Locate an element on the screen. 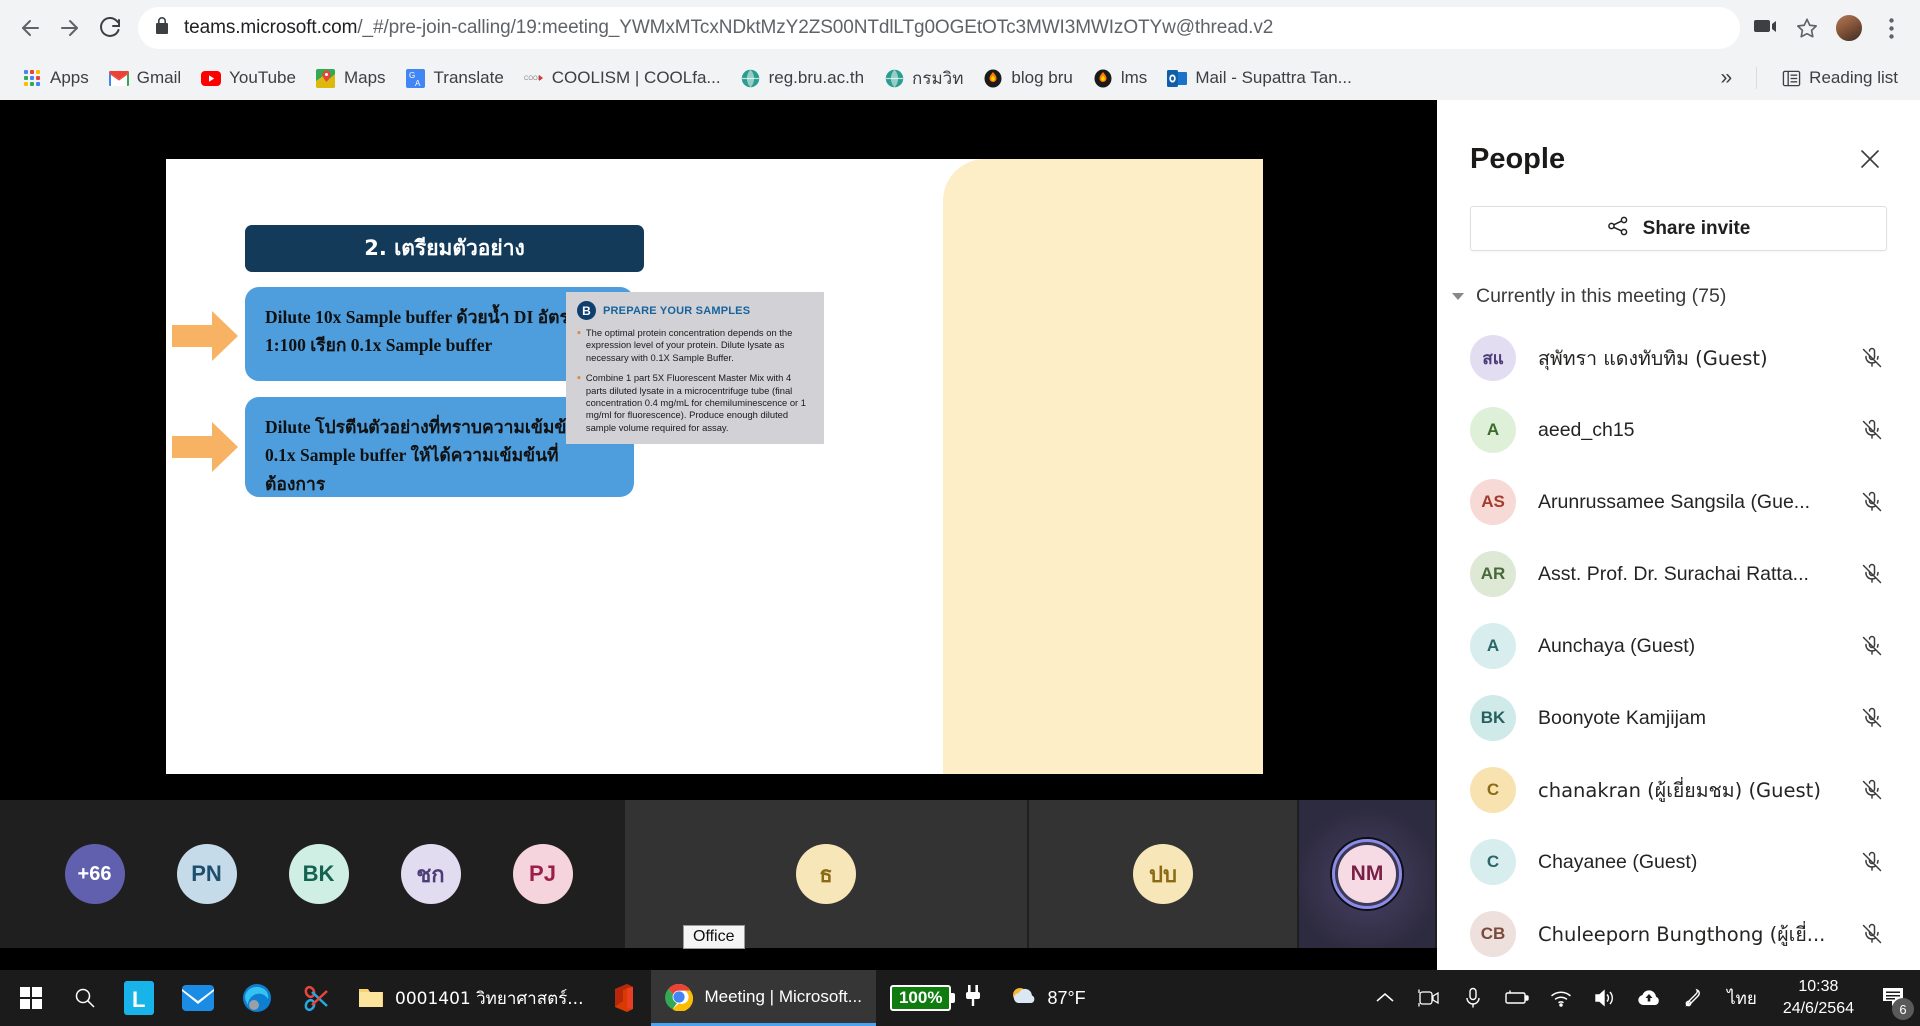  volume-icon is located at coordinates (1605, 998).